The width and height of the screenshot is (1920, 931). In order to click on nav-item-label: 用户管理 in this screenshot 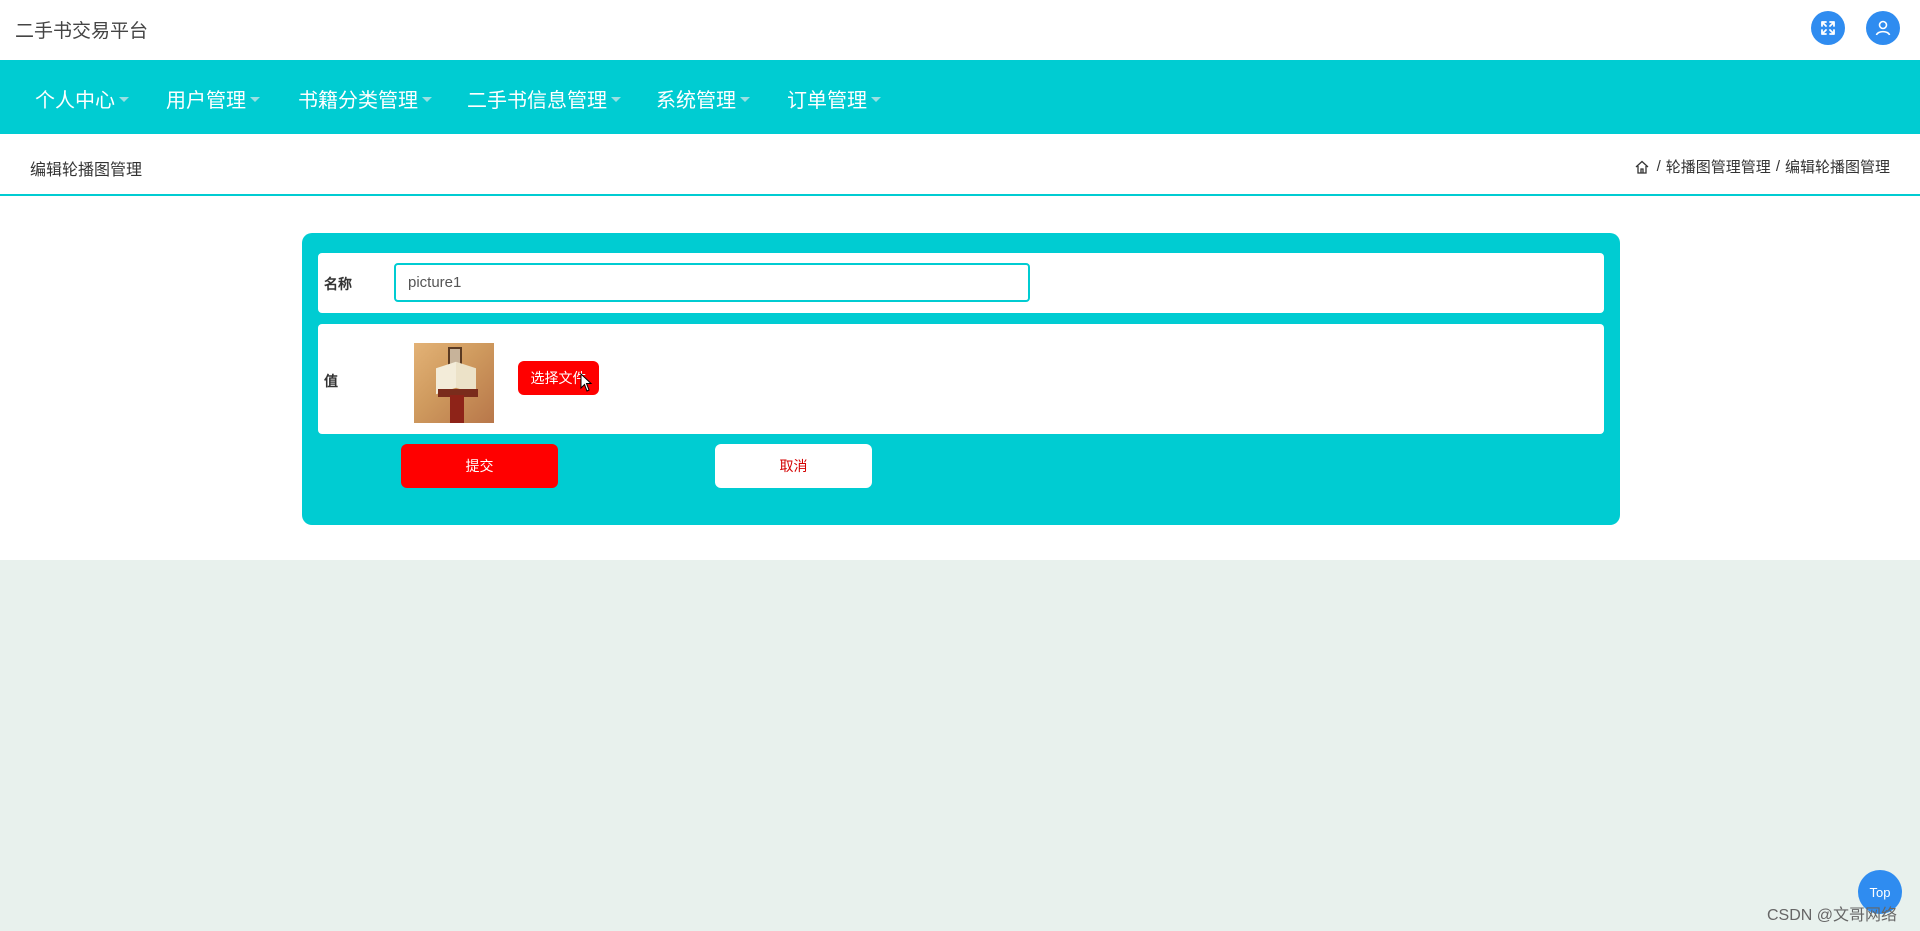, I will do `click(206, 100)`.